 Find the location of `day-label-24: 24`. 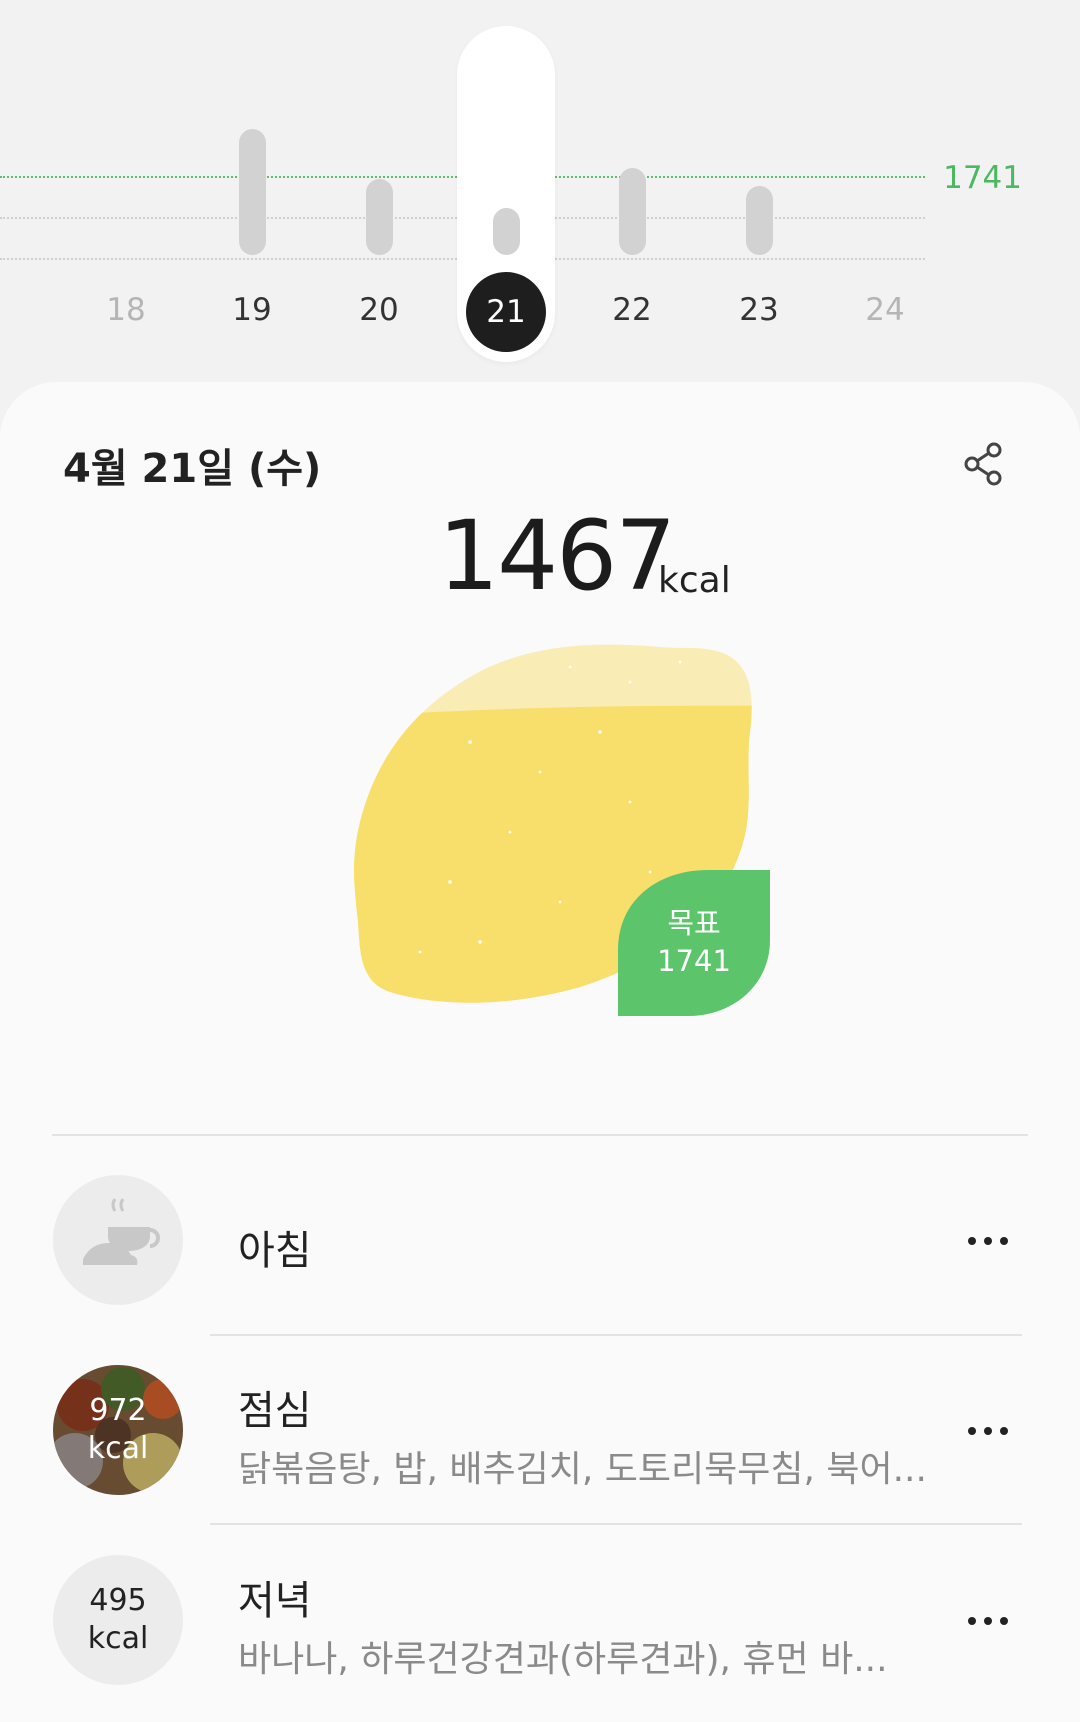

day-label-24: 24 is located at coordinates (885, 310).